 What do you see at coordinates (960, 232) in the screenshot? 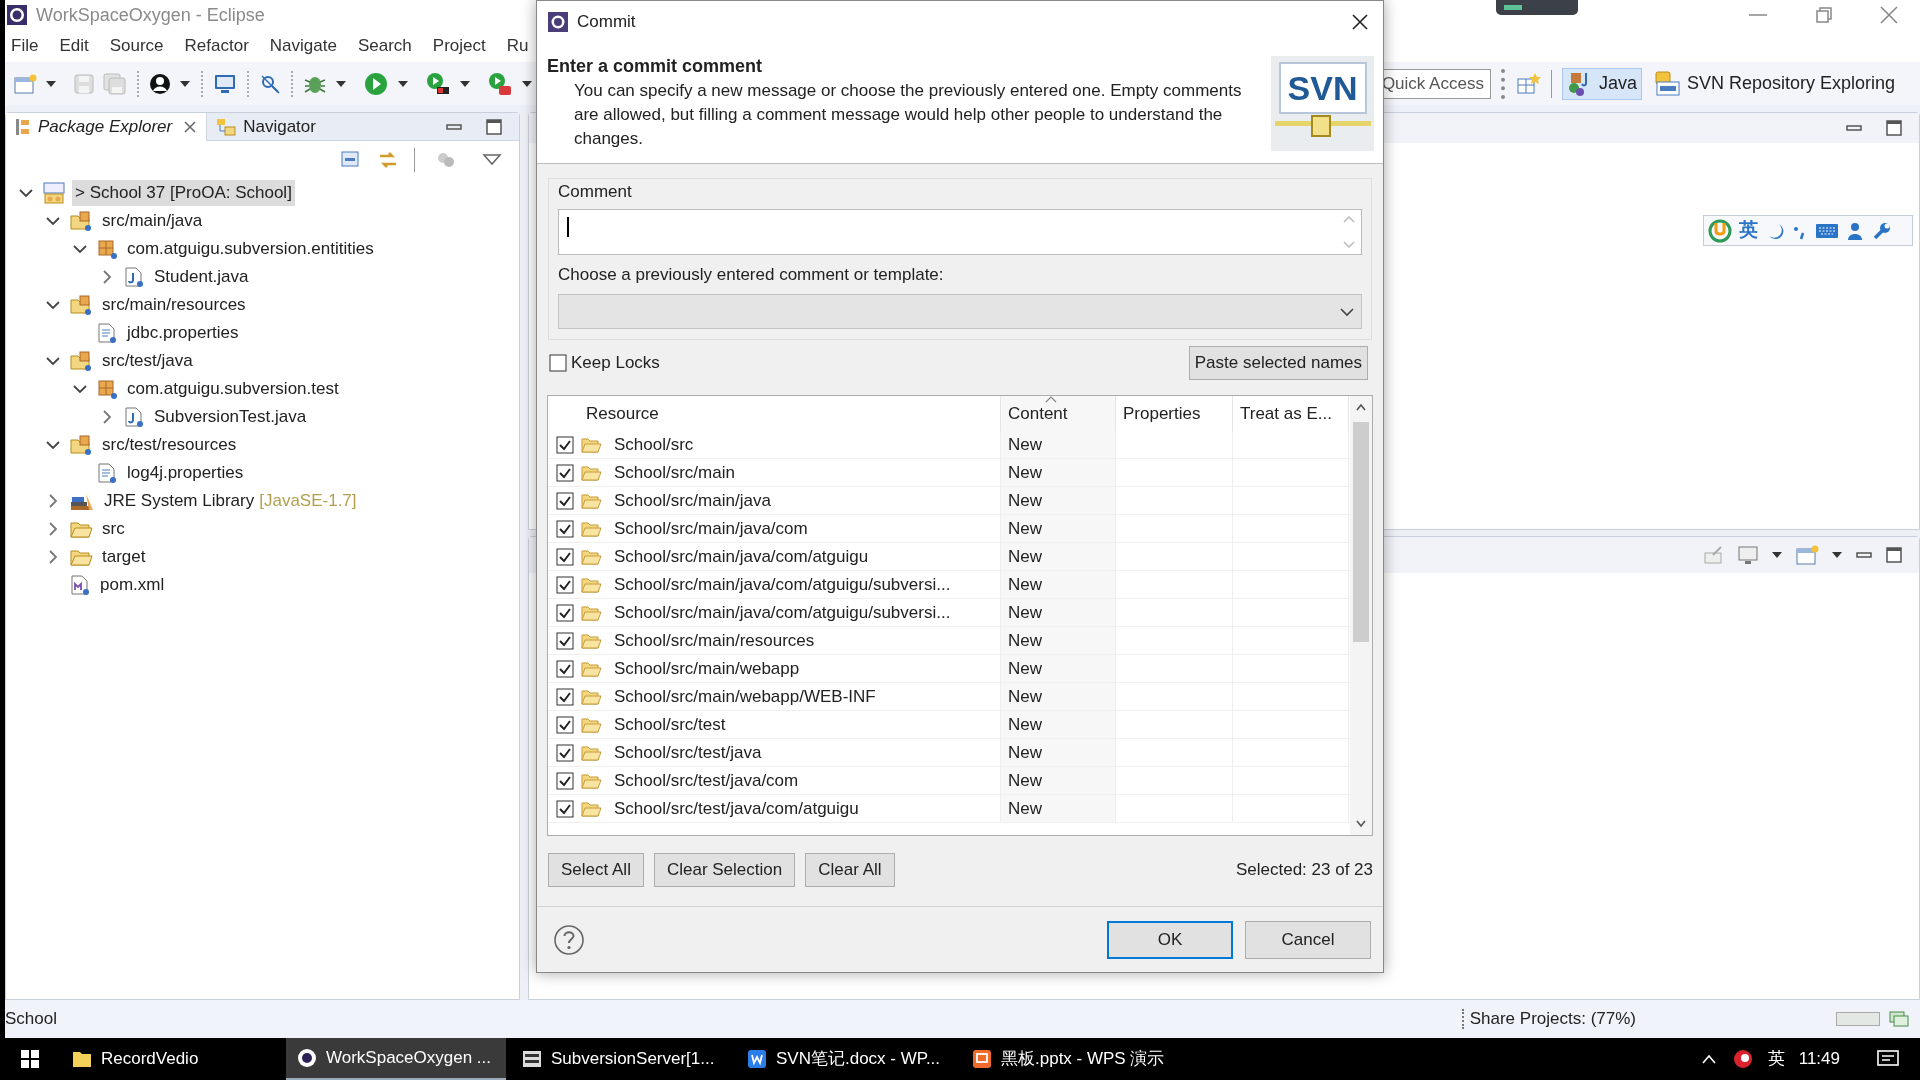
I see `comment-field` at bounding box center [960, 232].